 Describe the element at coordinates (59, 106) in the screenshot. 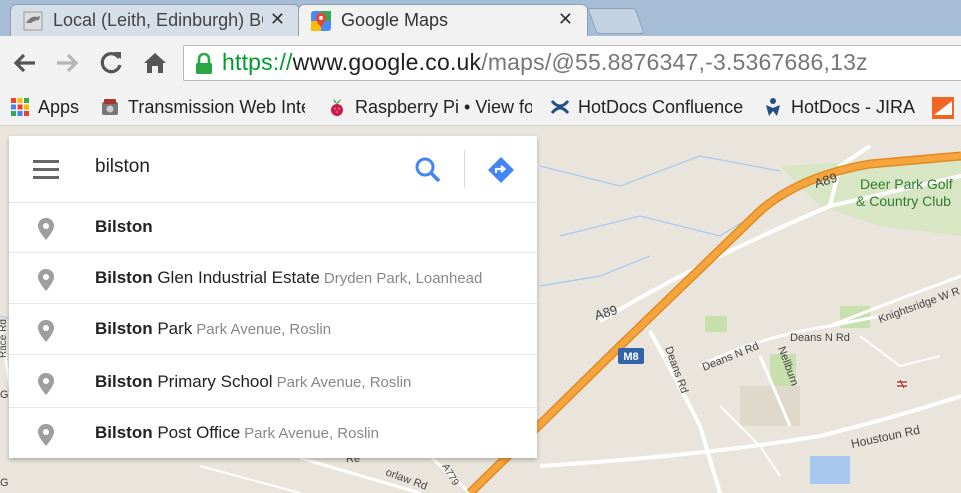

I see `bookmark-label: Apps` at that location.